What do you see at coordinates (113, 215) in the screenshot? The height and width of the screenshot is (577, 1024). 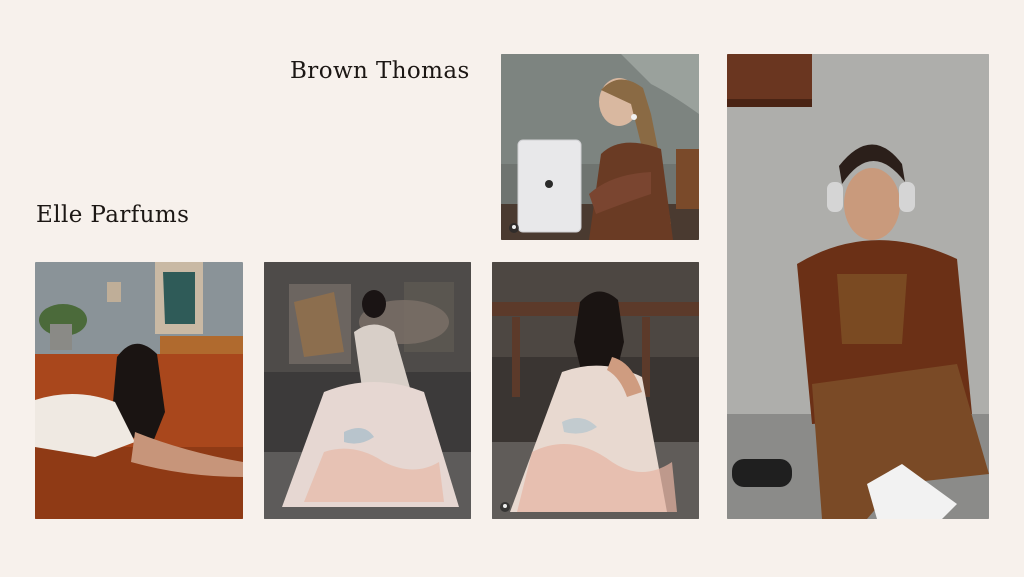 I see `elle-parfums-heading: Elle Parfums` at bounding box center [113, 215].